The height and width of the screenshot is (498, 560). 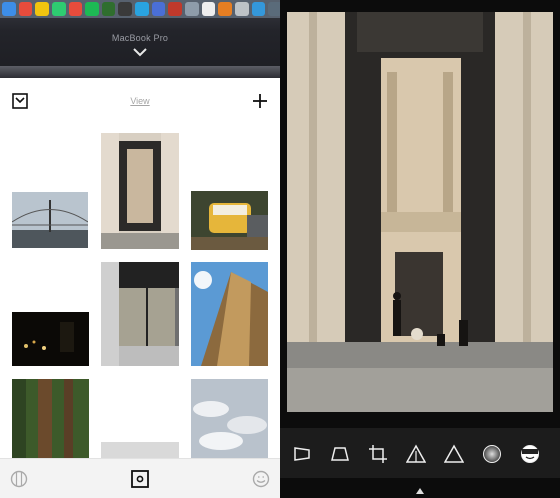 What do you see at coordinates (378, 454) in the screenshot?
I see `crop-icon` at bounding box center [378, 454].